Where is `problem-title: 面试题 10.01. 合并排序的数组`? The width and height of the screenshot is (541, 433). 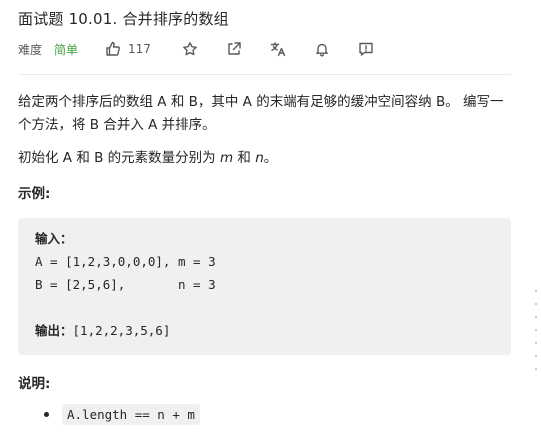
problem-title: 面试题 10.01. 合并排序的数组 is located at coordinates (123, 19).